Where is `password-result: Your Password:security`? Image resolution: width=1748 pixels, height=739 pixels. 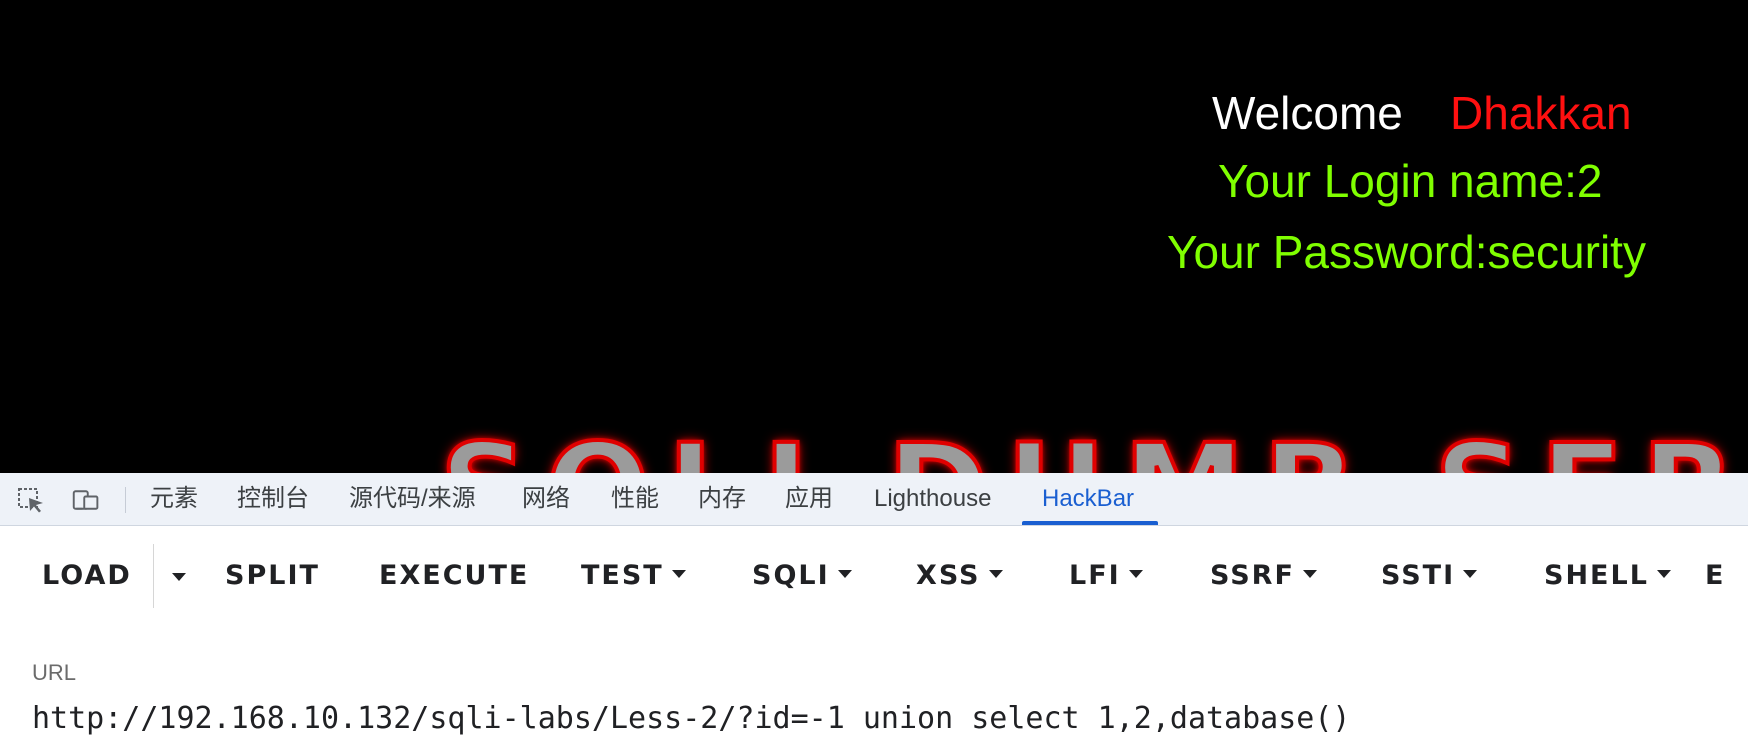
password-result: Your Password:security is located at coordinates (1406, 252).